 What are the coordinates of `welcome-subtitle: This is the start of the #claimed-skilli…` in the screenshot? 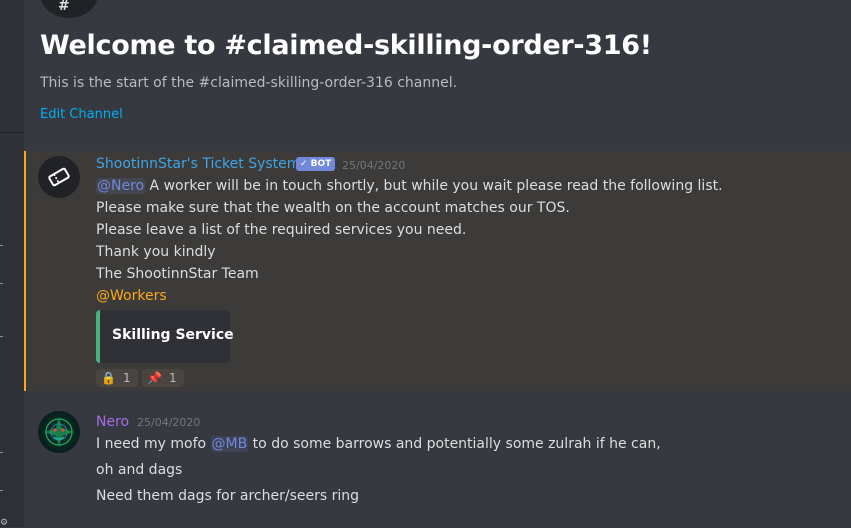 It's located at (249, 83).